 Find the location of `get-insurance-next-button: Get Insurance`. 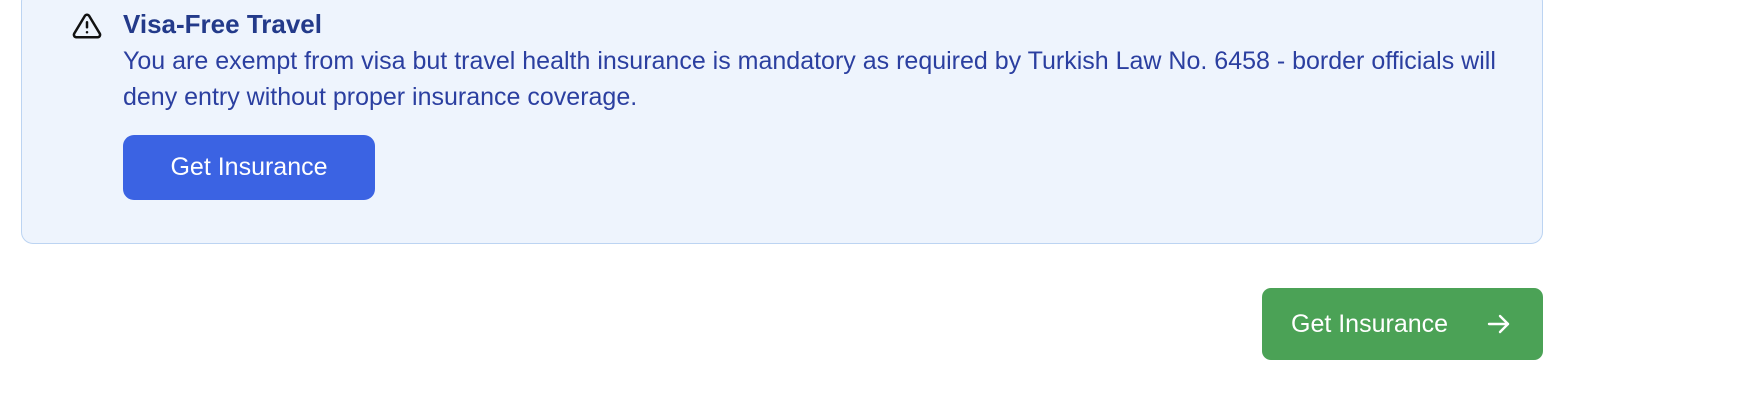

get-insurance-next-button: Get Insurance is located at coordinates (1402, 324).